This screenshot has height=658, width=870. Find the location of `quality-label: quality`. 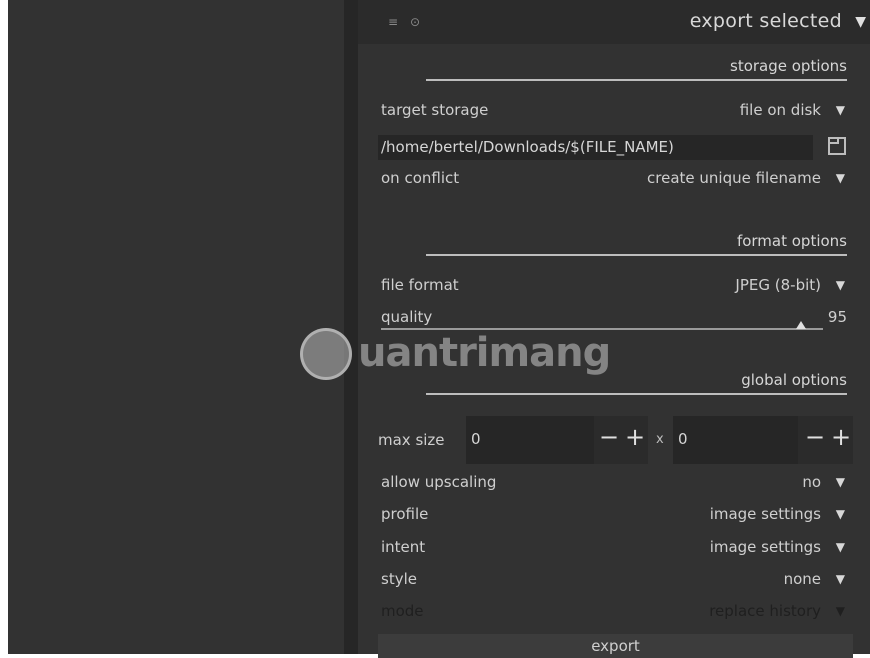

quality-label: quality is located at coordinates (407, 317).